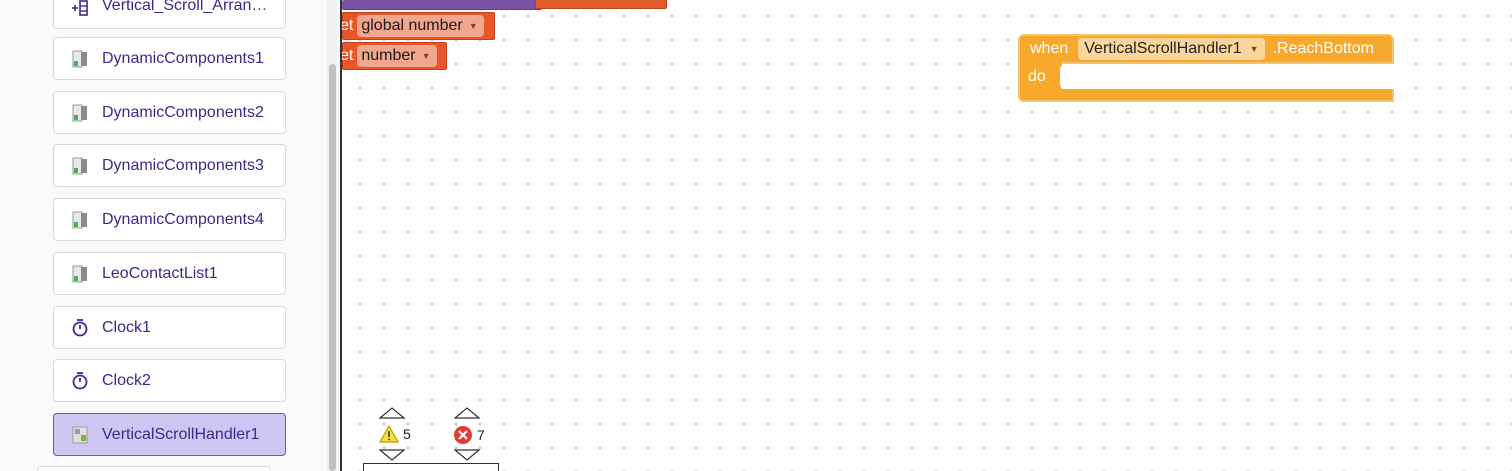 The image size is (1512, 471). What do you see at coordinates (1163, 48) in the screenshot?
I see `component-name: VerticalScrollHandler1` at bounding box center [1163, 48].